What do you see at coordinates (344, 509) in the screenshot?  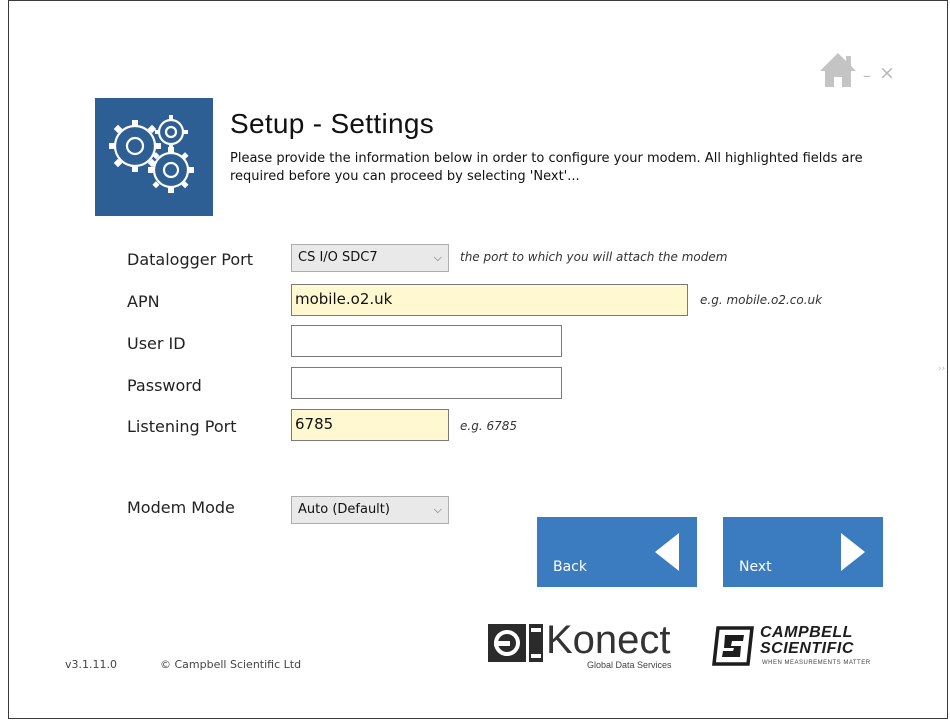 I see `modem-mode-value: Auto (Default)` at bounding box center [344, 509].